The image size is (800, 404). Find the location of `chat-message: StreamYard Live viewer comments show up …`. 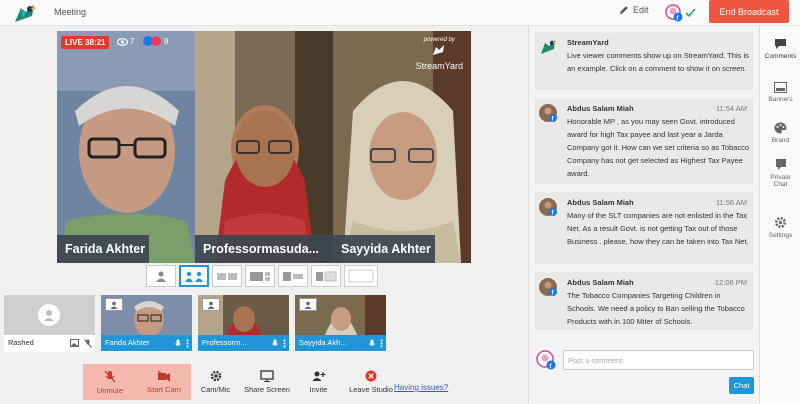

chat-message: StreamYard Live viewer comments show up … is located at coordinates (644, 61).